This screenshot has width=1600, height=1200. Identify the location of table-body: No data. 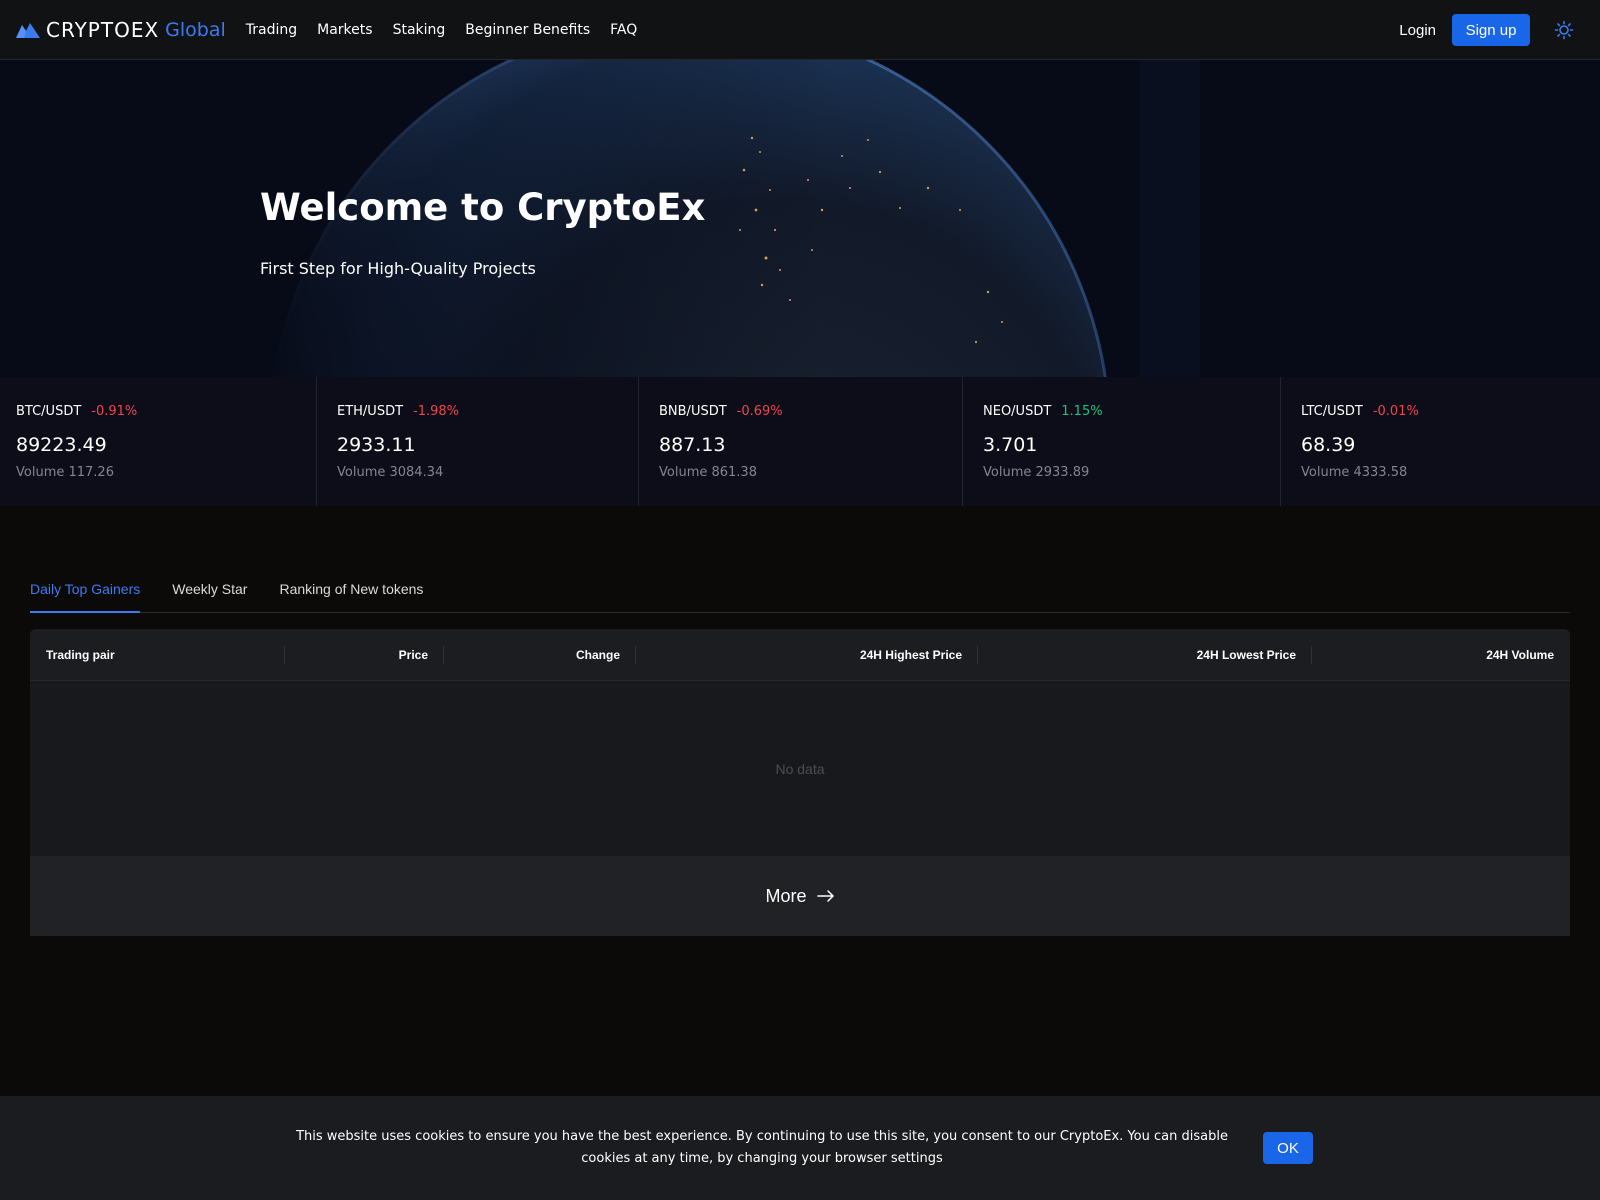
(800, 768).